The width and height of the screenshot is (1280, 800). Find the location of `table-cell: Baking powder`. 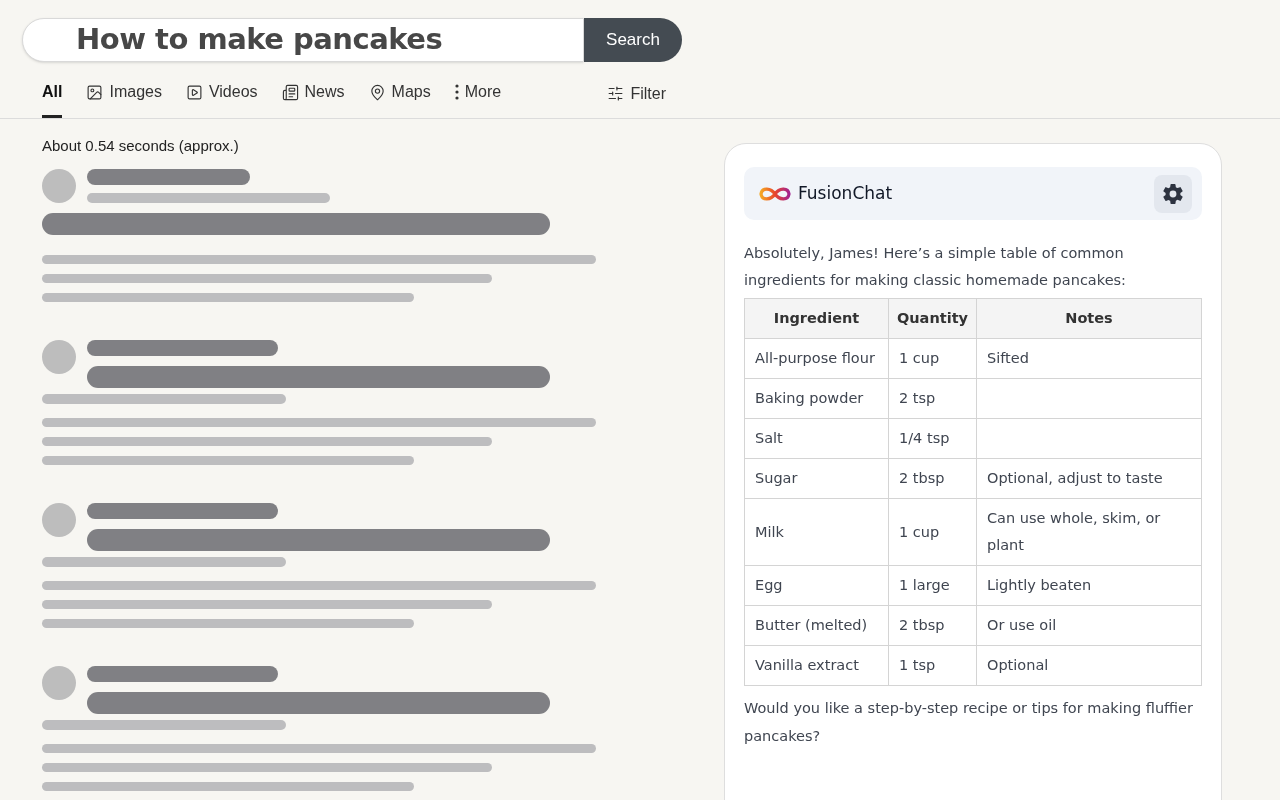

table-cell: Baking powder is located at coordinates (809, 398).